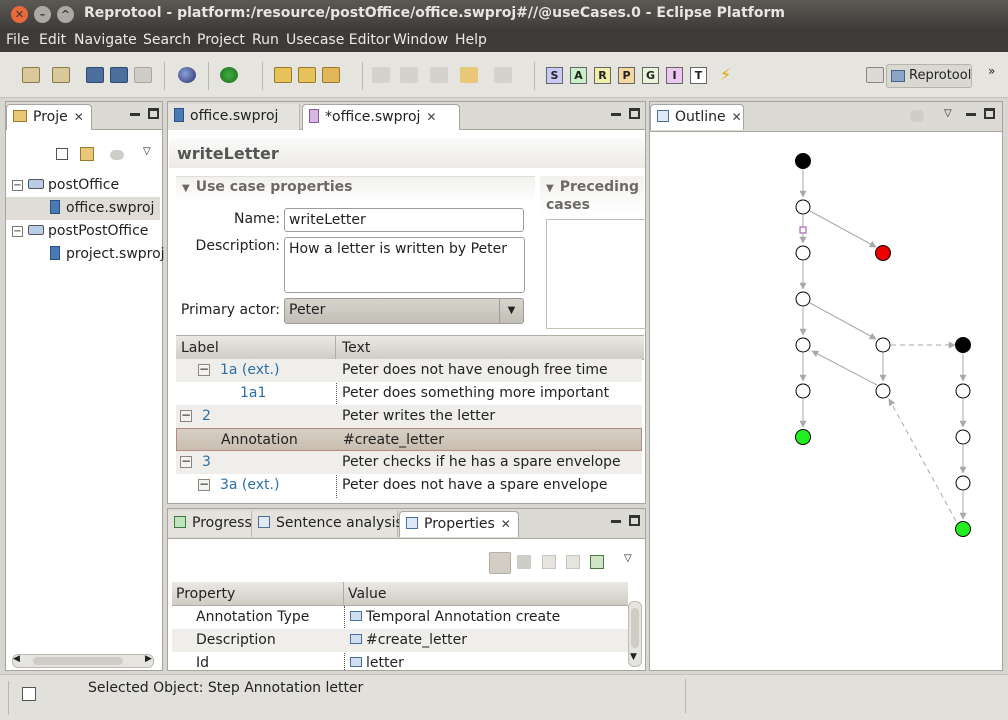 This screenshot has width=1008, height=720. What do you see at coordinates (210, 524) in the screenshot?
I see `tab-progress: Progress` at bounding box center [210, 524].